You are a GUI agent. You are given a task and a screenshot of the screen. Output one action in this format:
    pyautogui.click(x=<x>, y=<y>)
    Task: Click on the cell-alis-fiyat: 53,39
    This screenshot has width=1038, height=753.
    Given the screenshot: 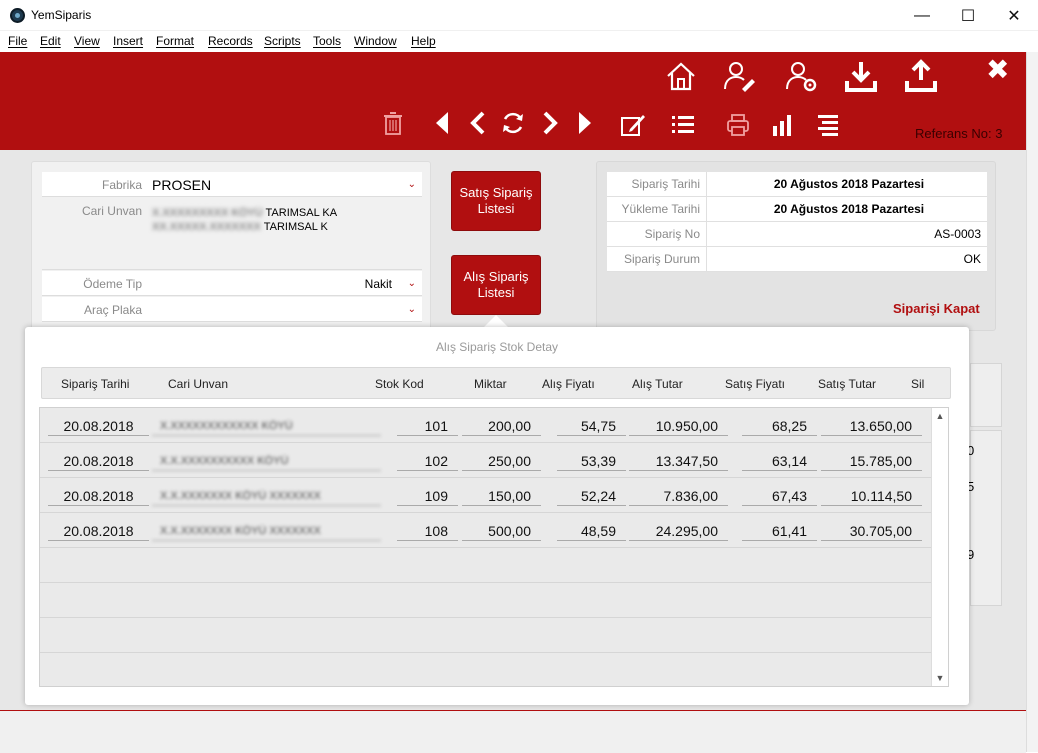 What is the action you would take?
    pyautogui.click(x=591, y=461)
    